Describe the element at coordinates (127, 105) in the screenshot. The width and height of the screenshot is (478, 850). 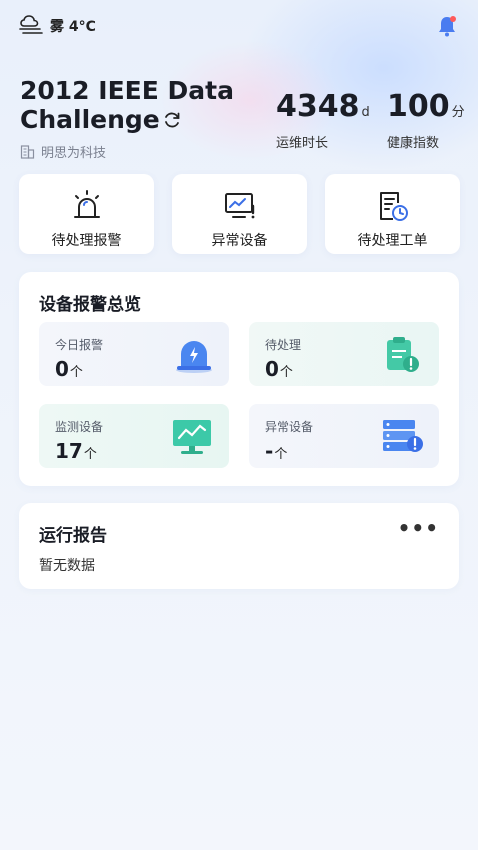
I see `project-title: 2012 IEEE Data Challenge` at that location.